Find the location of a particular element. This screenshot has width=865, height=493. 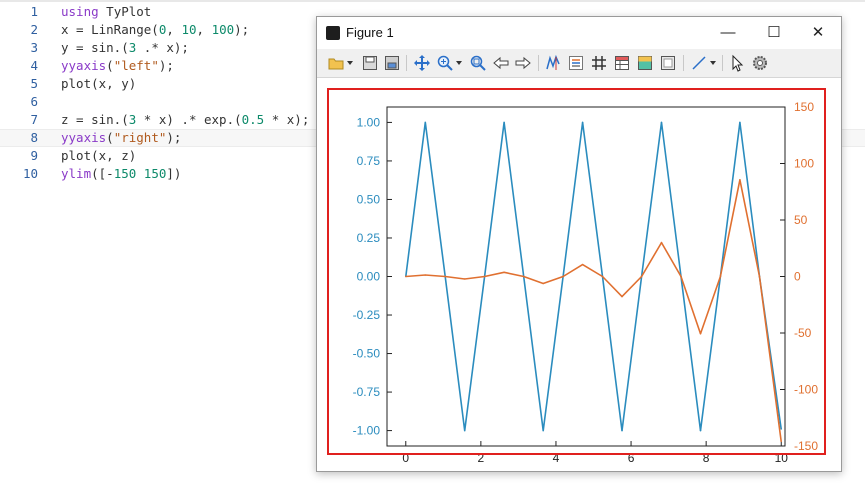

line-tool-icon is located at coordinates (699, 63).